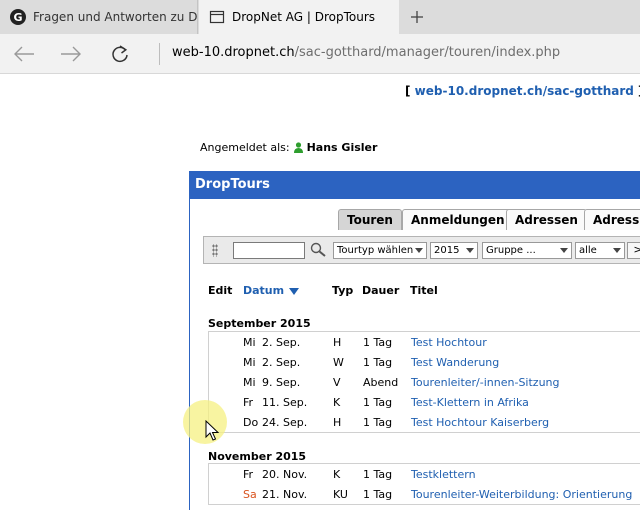 This screenshot has width=640, height=510. Describe the element at coordinates (427, 52) in the screenshot. I see `address-path: /sac-gotthard/manager/touren/index.php` at that location.